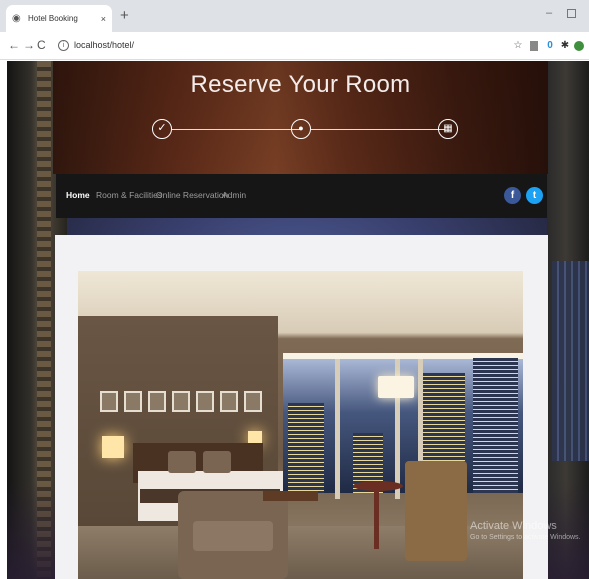  What do you see at coordinates (396, 387) in the screenshot?
I see `floor-lamp` at bounding box center [396, 387].